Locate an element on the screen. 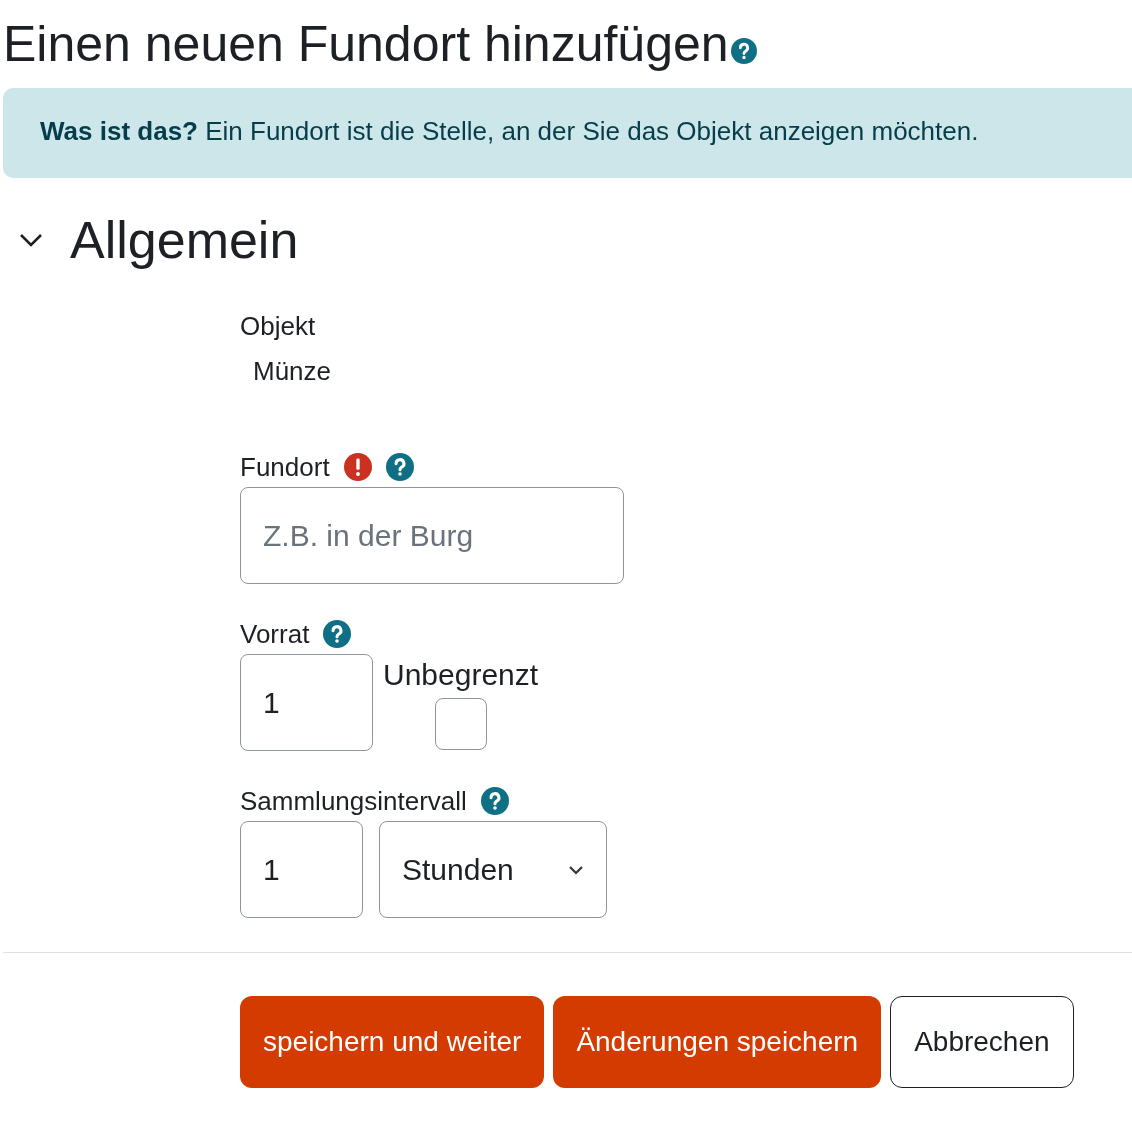 This screenshot has width=1132, height=1135. location-input: Z.B. in der Burg is located at coordinates (432, 535).